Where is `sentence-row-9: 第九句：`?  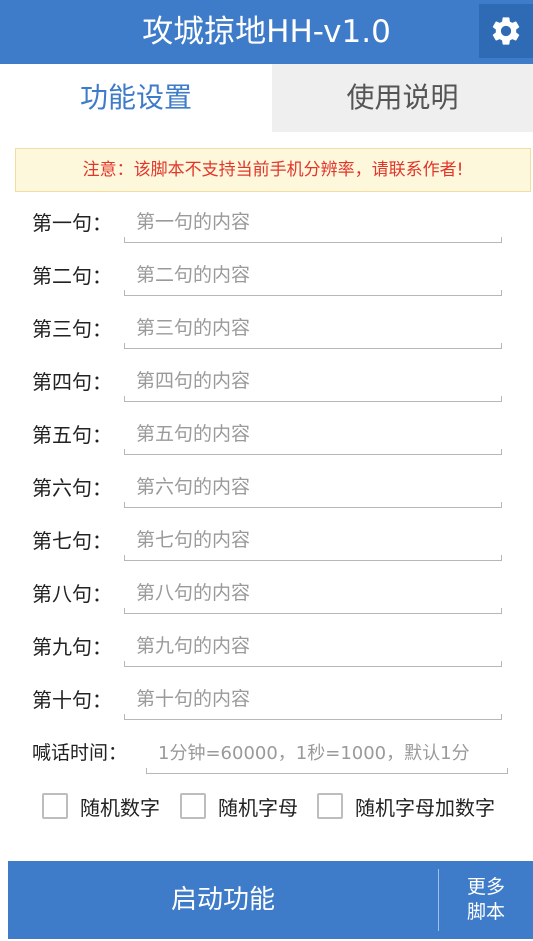 sentence-row-9: 第九句： is located at coordinates (266, 647).